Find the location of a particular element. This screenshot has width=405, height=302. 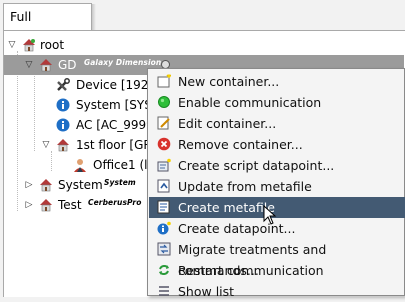

script-datapoint-icon is located at coordinates (164, 165).